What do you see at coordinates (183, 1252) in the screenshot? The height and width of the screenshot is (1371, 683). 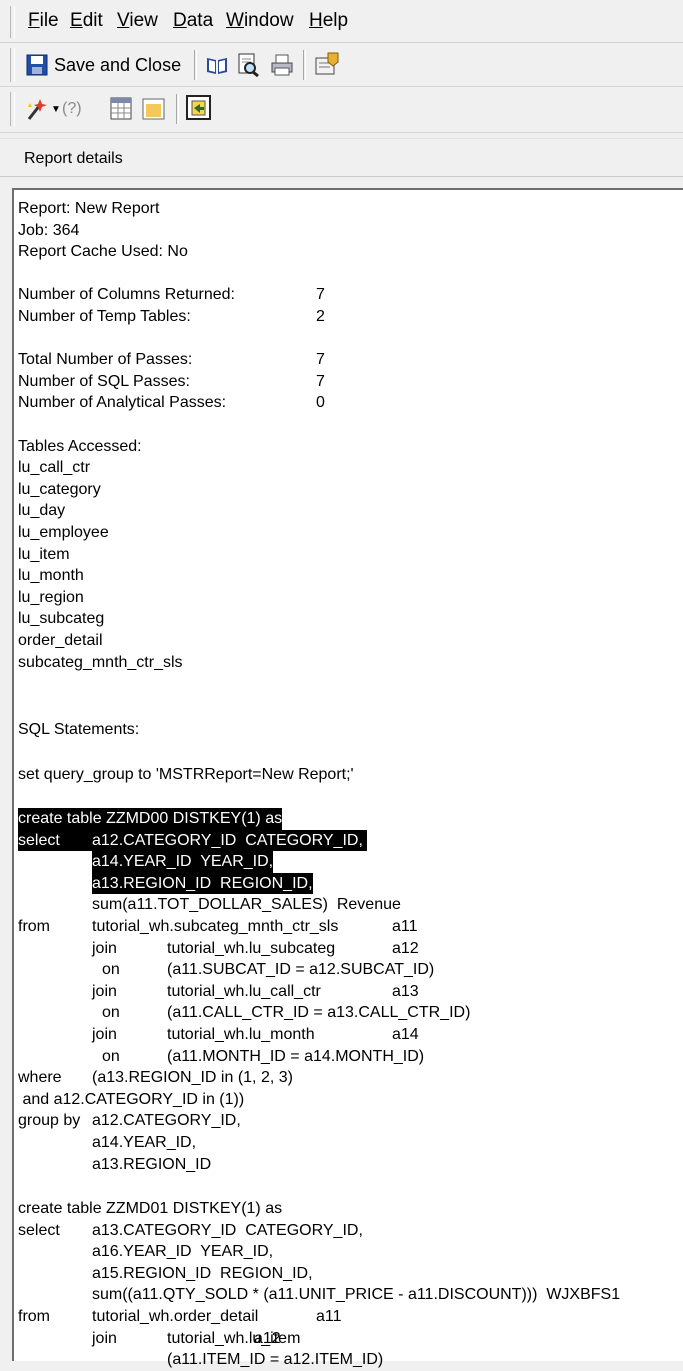 I see `sql-line: a16.YEAR_ID YEAR_ID,` at bounding box center [183, 1252].